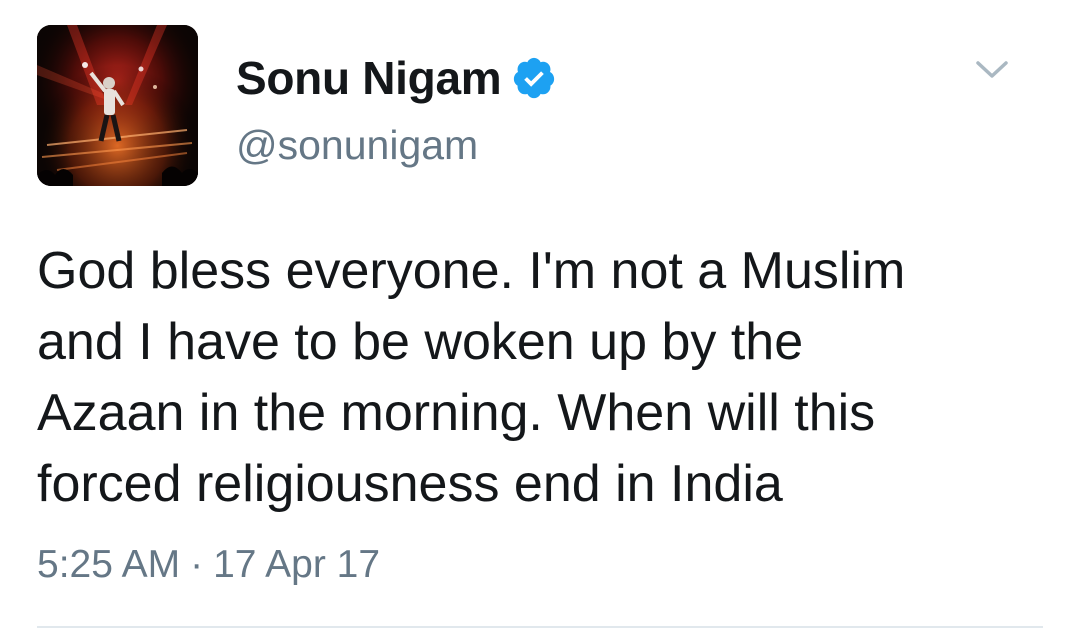  I want to click on tweet-date: 17 Apr 17, so click(297, 564).